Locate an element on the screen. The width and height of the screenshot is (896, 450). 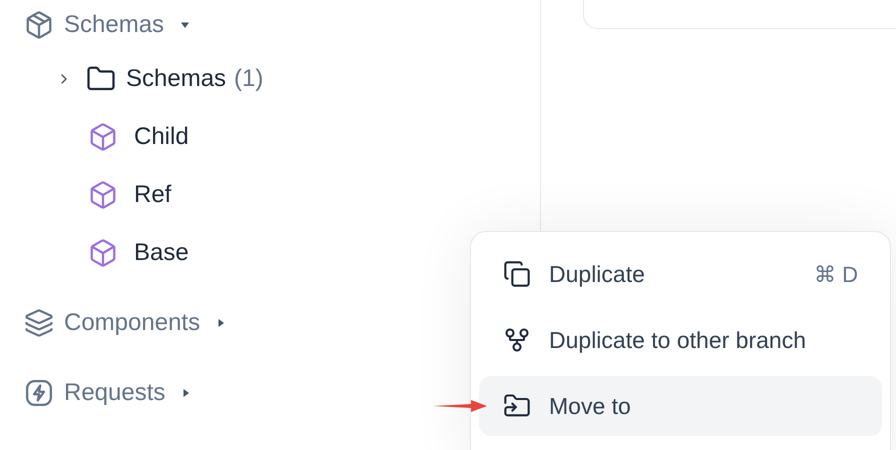
section-header: Components is located at coordinates (132, 323).